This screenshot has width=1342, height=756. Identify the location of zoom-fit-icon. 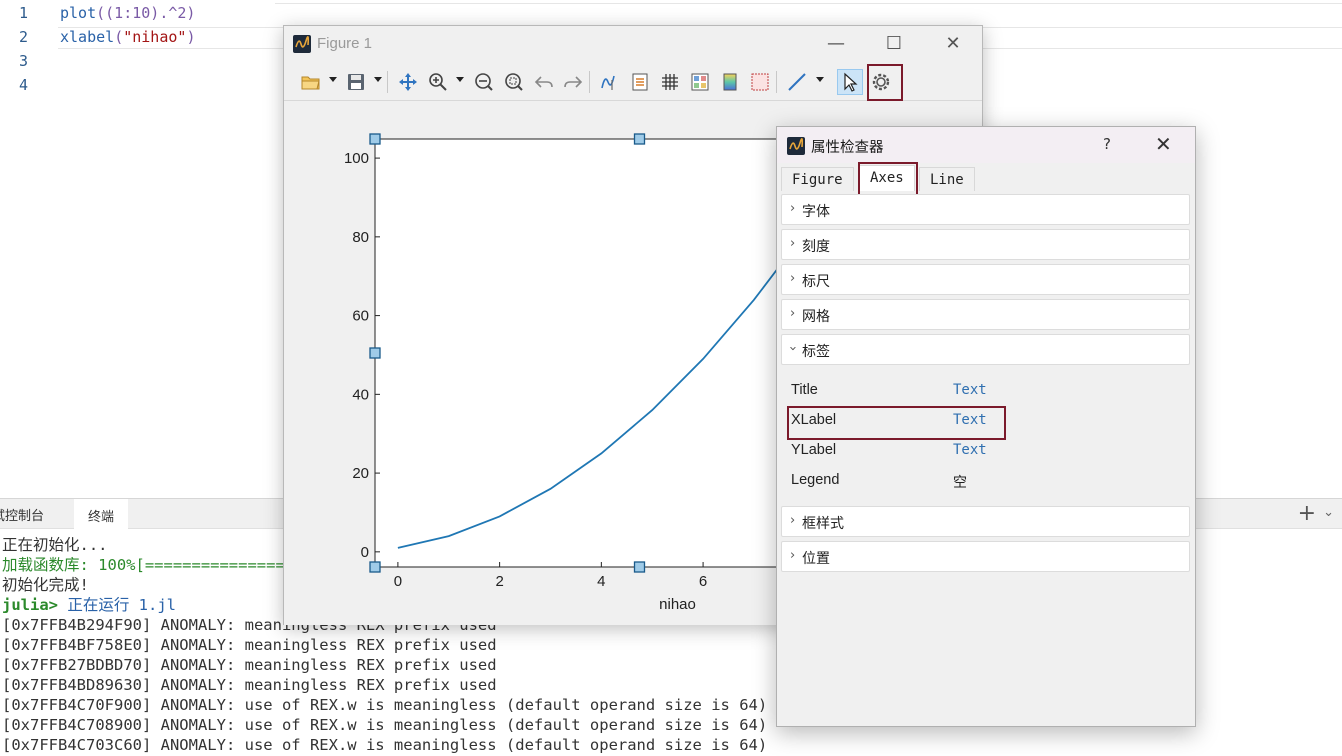
(514, 82).